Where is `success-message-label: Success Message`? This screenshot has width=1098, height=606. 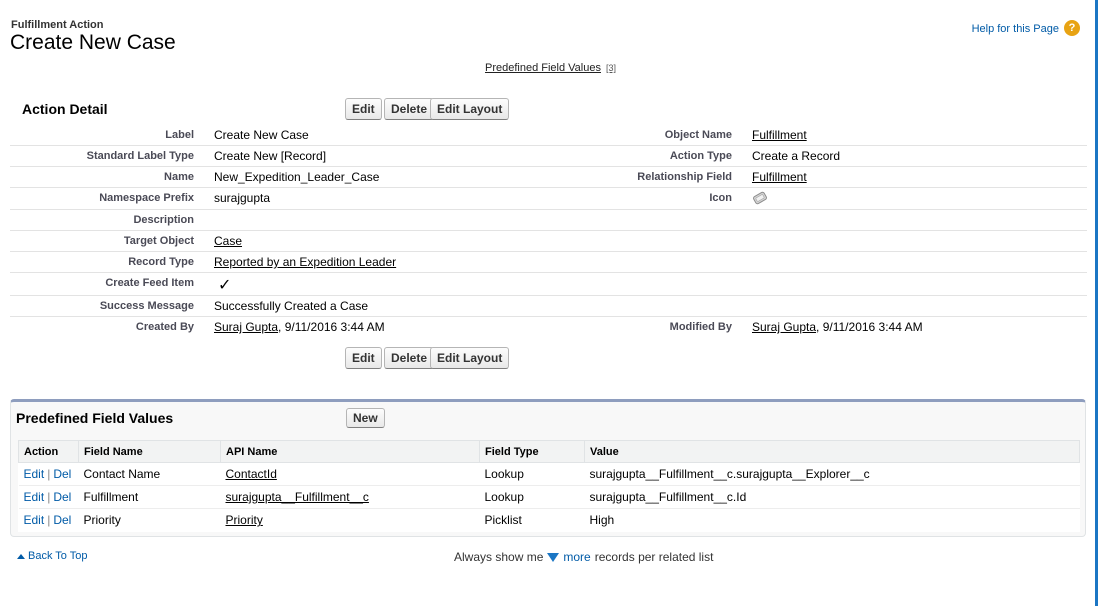
success-message-label: Success Message is located at coordinates (146, 306).